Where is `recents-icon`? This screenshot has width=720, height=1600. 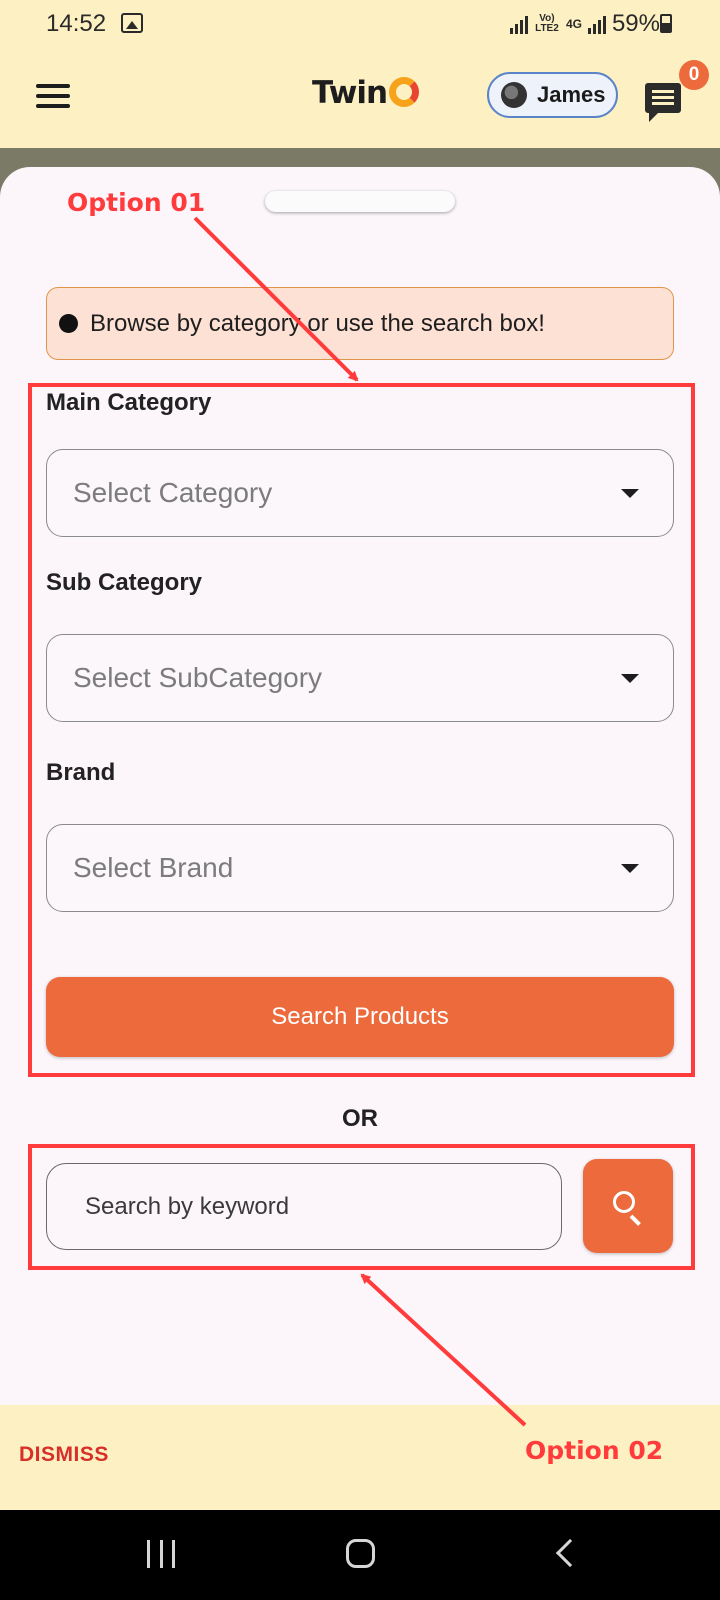
recents-icon is located at coordinates (161, 1554).